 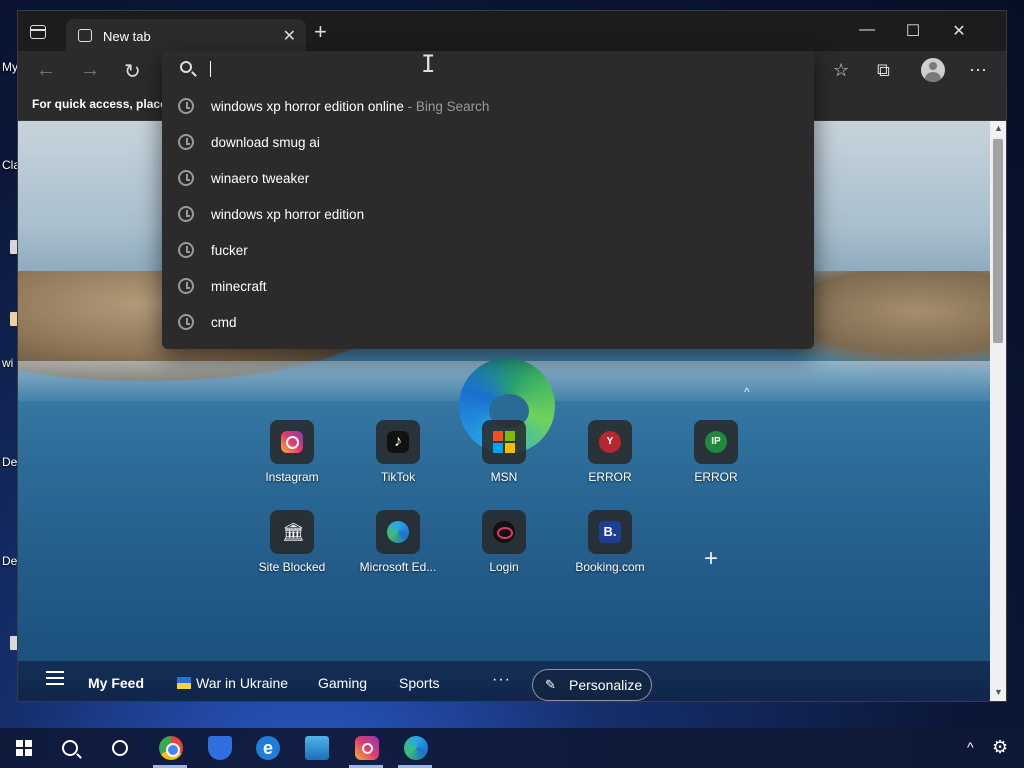 What do you see at coordinates (268, 748) in the screenshot?
I see `edge-legacy-icon: e` at bounding box center [268, 748].